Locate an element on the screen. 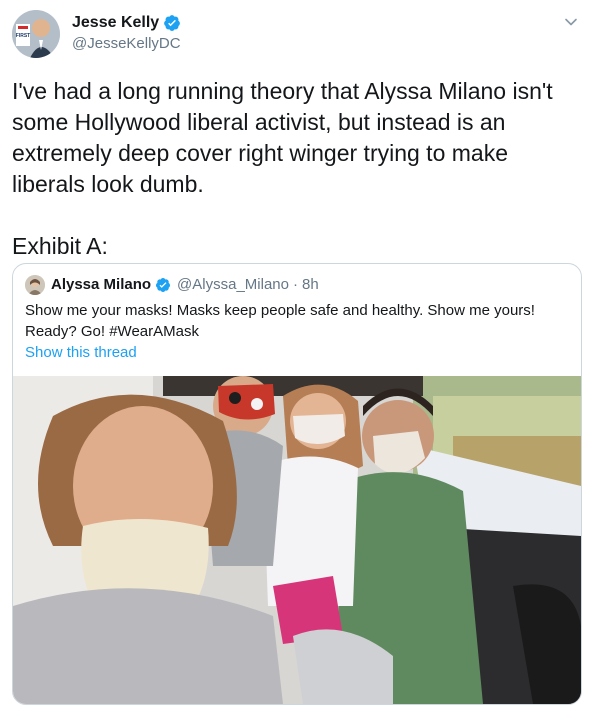 This screenshot has height=705, width=593. avatar-image: FIRST is located at coordinates (36, 34).